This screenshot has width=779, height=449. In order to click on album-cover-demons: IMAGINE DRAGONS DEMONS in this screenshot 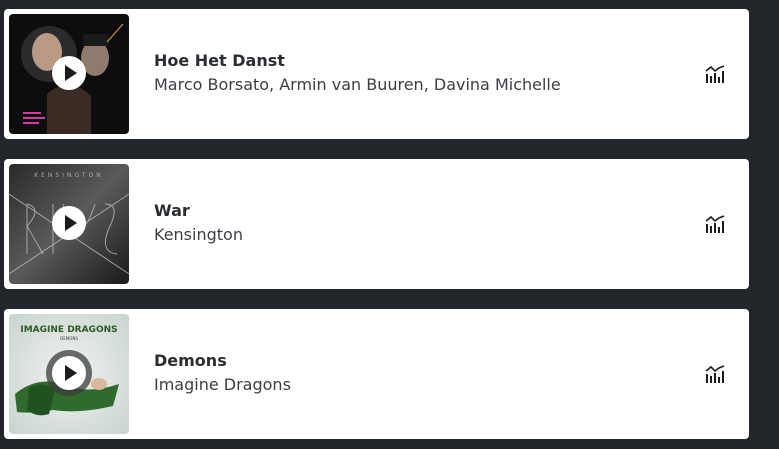, I will do `click(69, 374)`.